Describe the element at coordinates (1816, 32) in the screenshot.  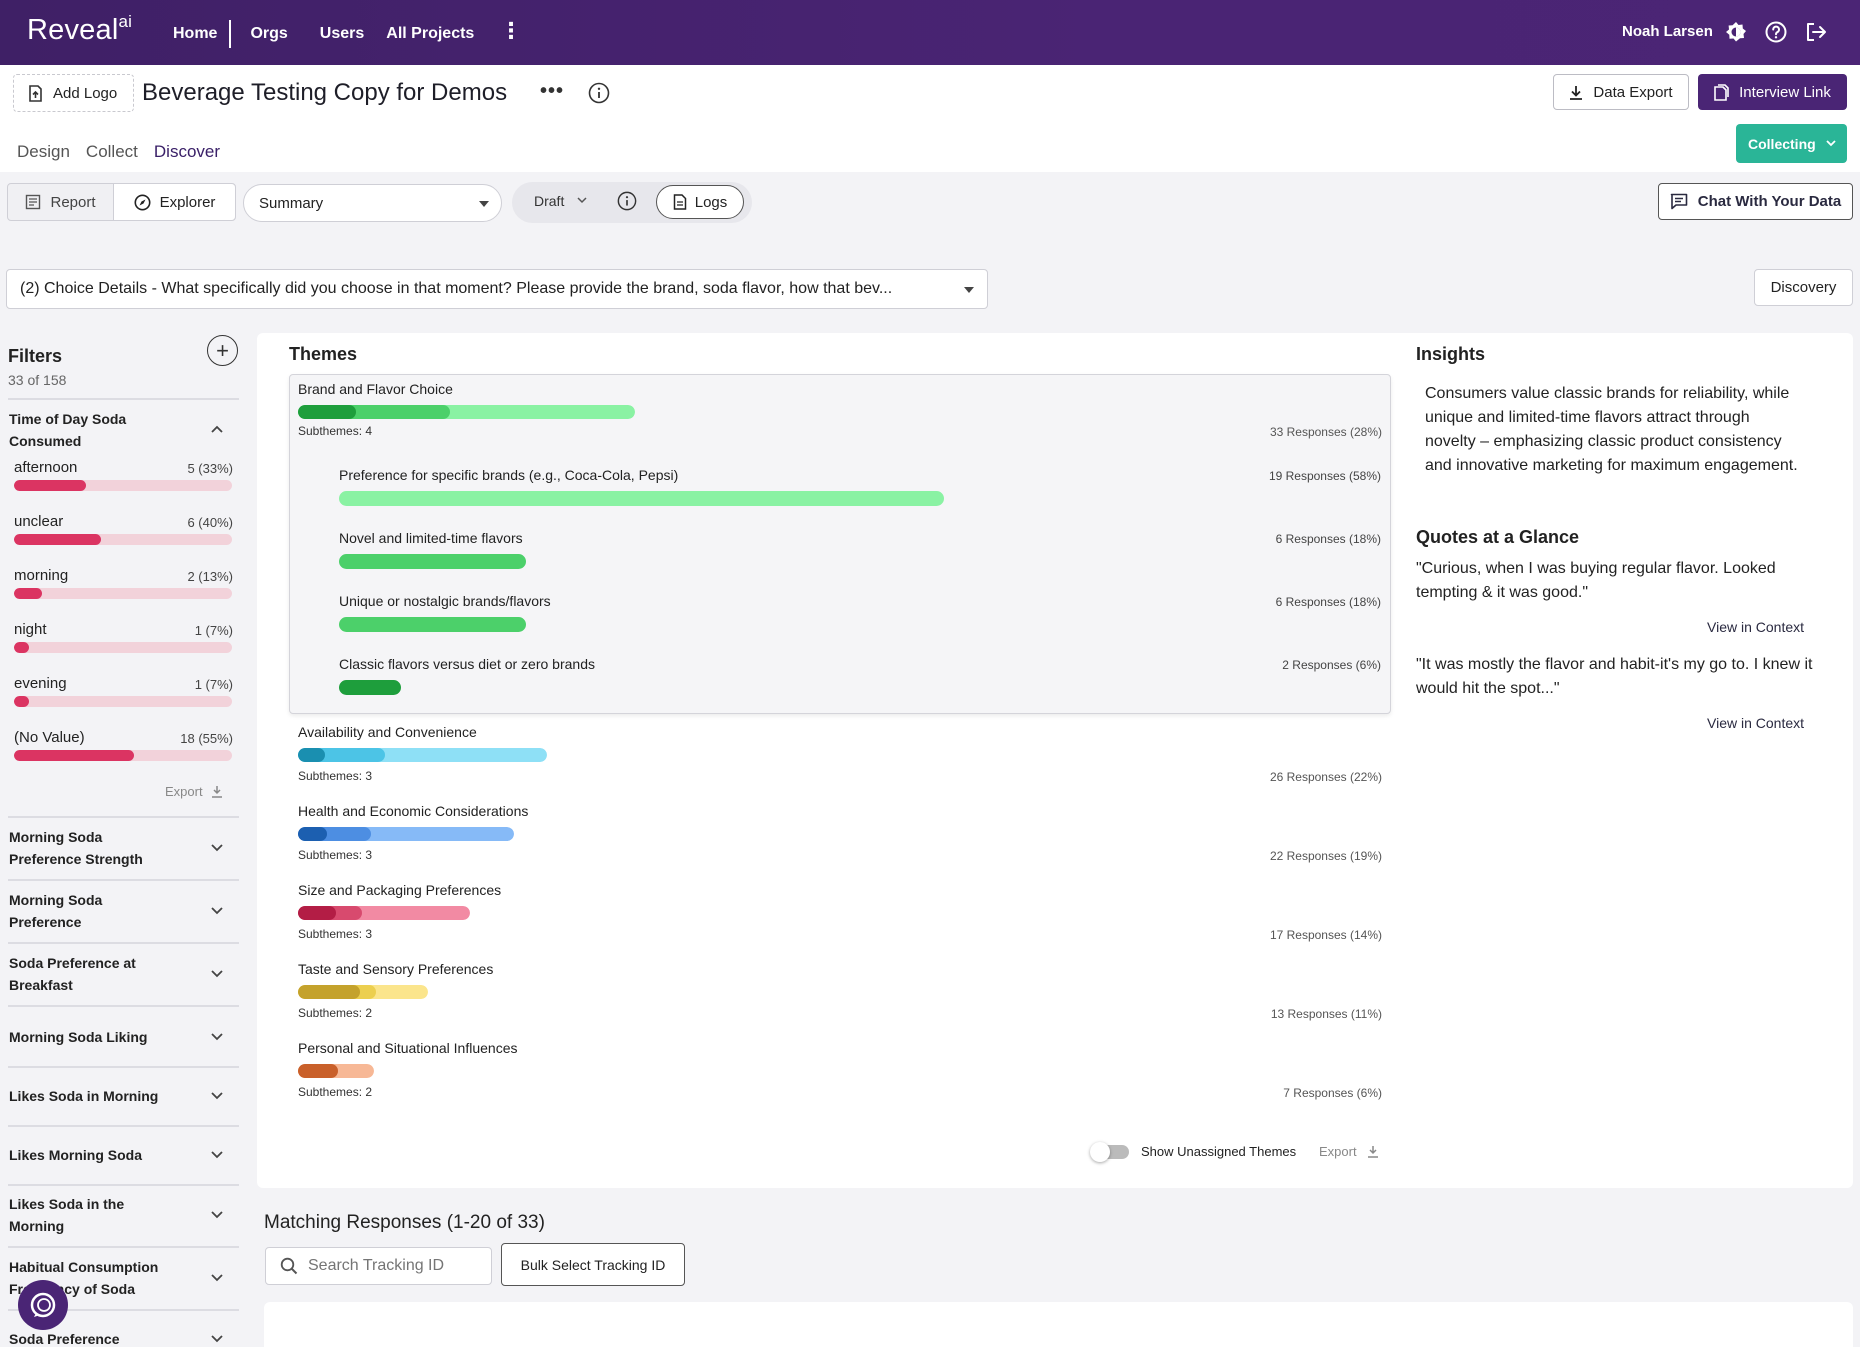
I see `logout-icon` at that location.